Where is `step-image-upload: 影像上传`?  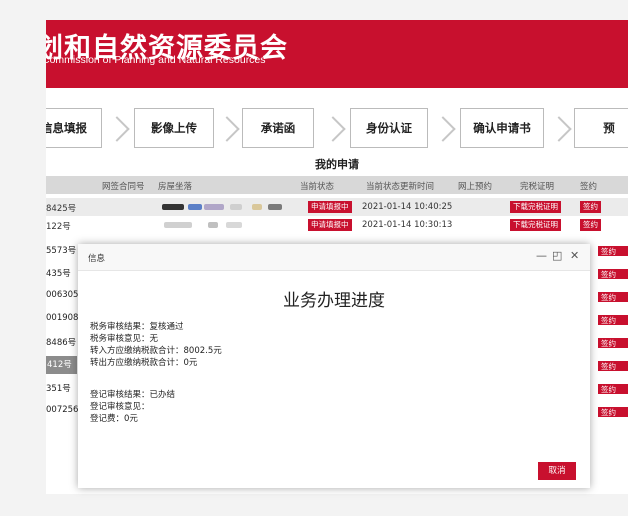 step-image-upload: 影像上传 is located at coordinates (174, 128).